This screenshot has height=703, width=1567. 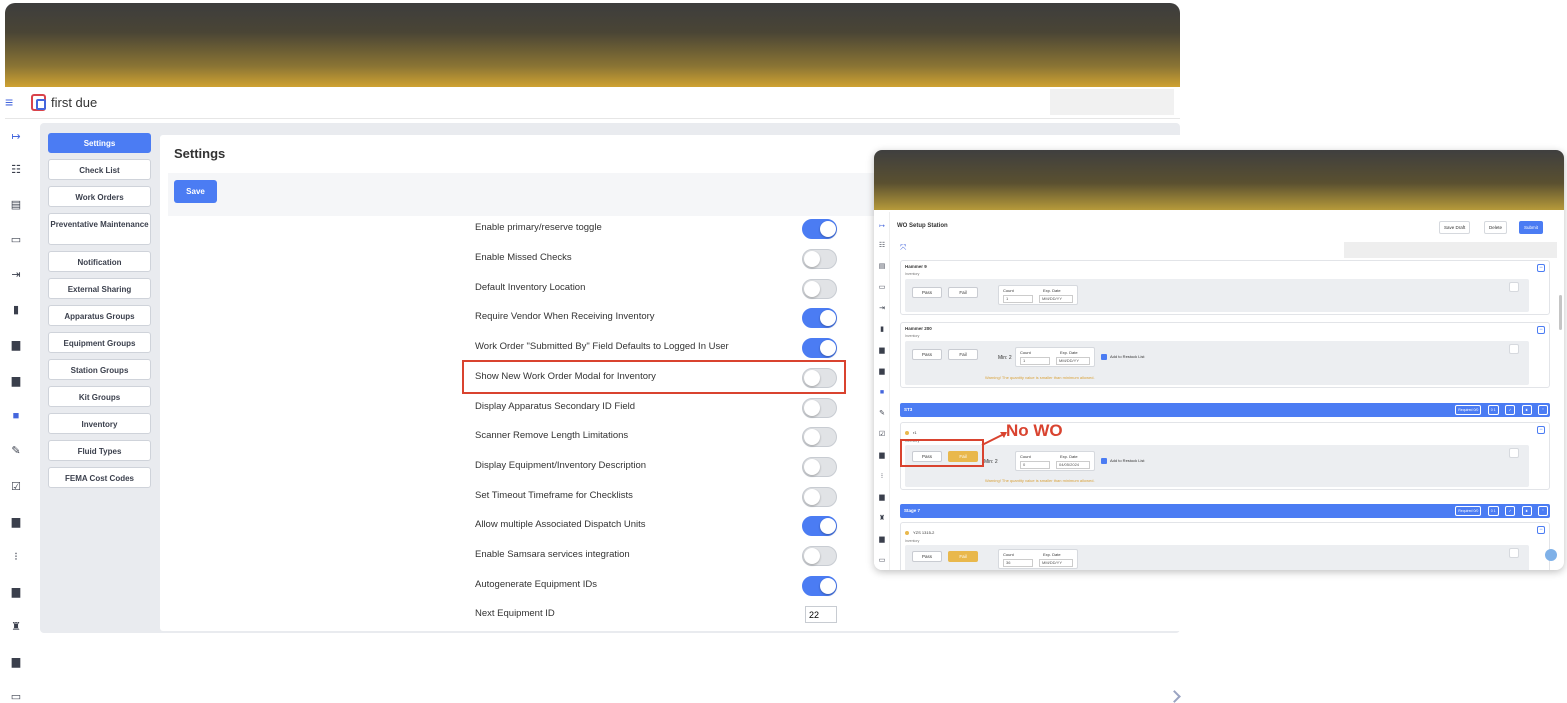 What do you see at coordinates (99, 423) in the screenshot?
I see `nav-inventory: Inventory` at bounding box center [99, 423].